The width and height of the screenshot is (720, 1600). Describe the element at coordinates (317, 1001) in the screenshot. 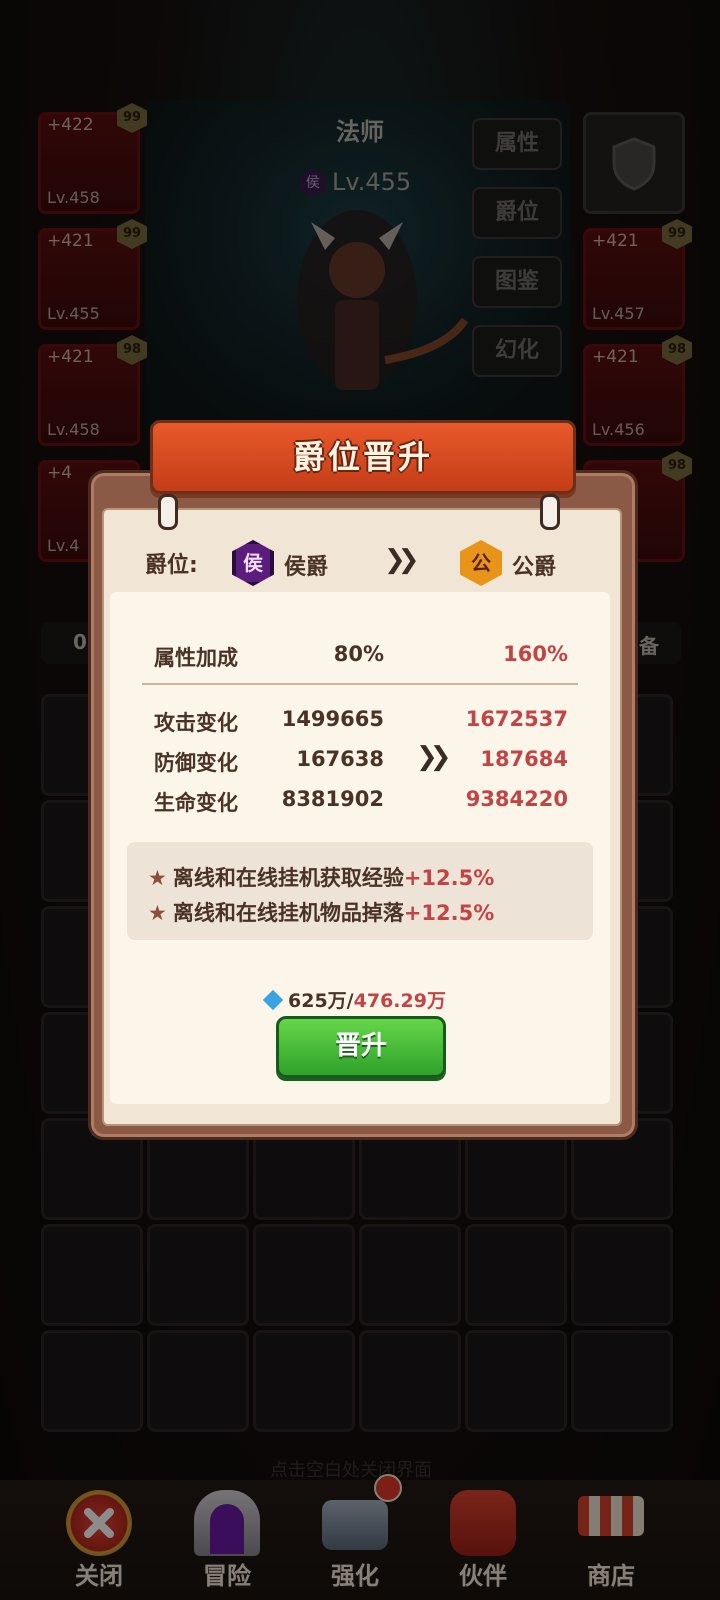

I see `cost-have: 625万` at that location.